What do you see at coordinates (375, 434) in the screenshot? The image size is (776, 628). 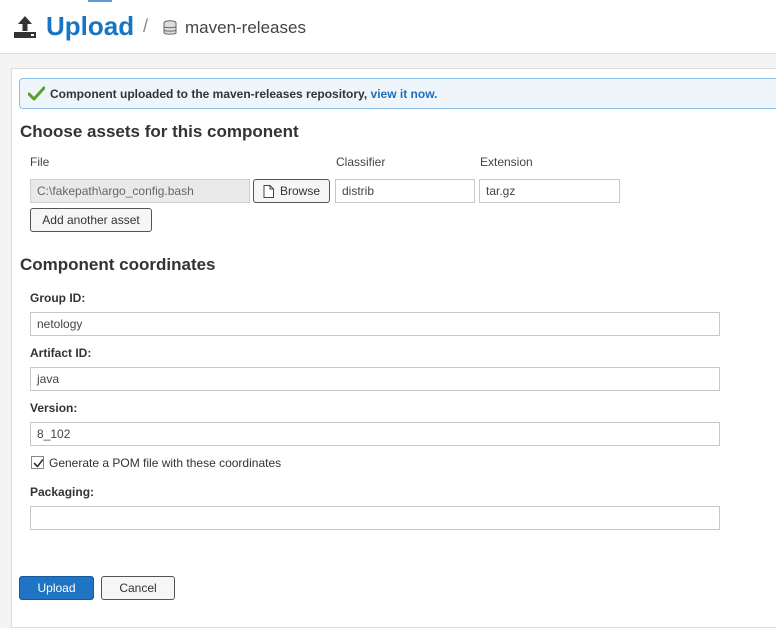 I see `version-input: 8_102` at bounding box center [375, 434].